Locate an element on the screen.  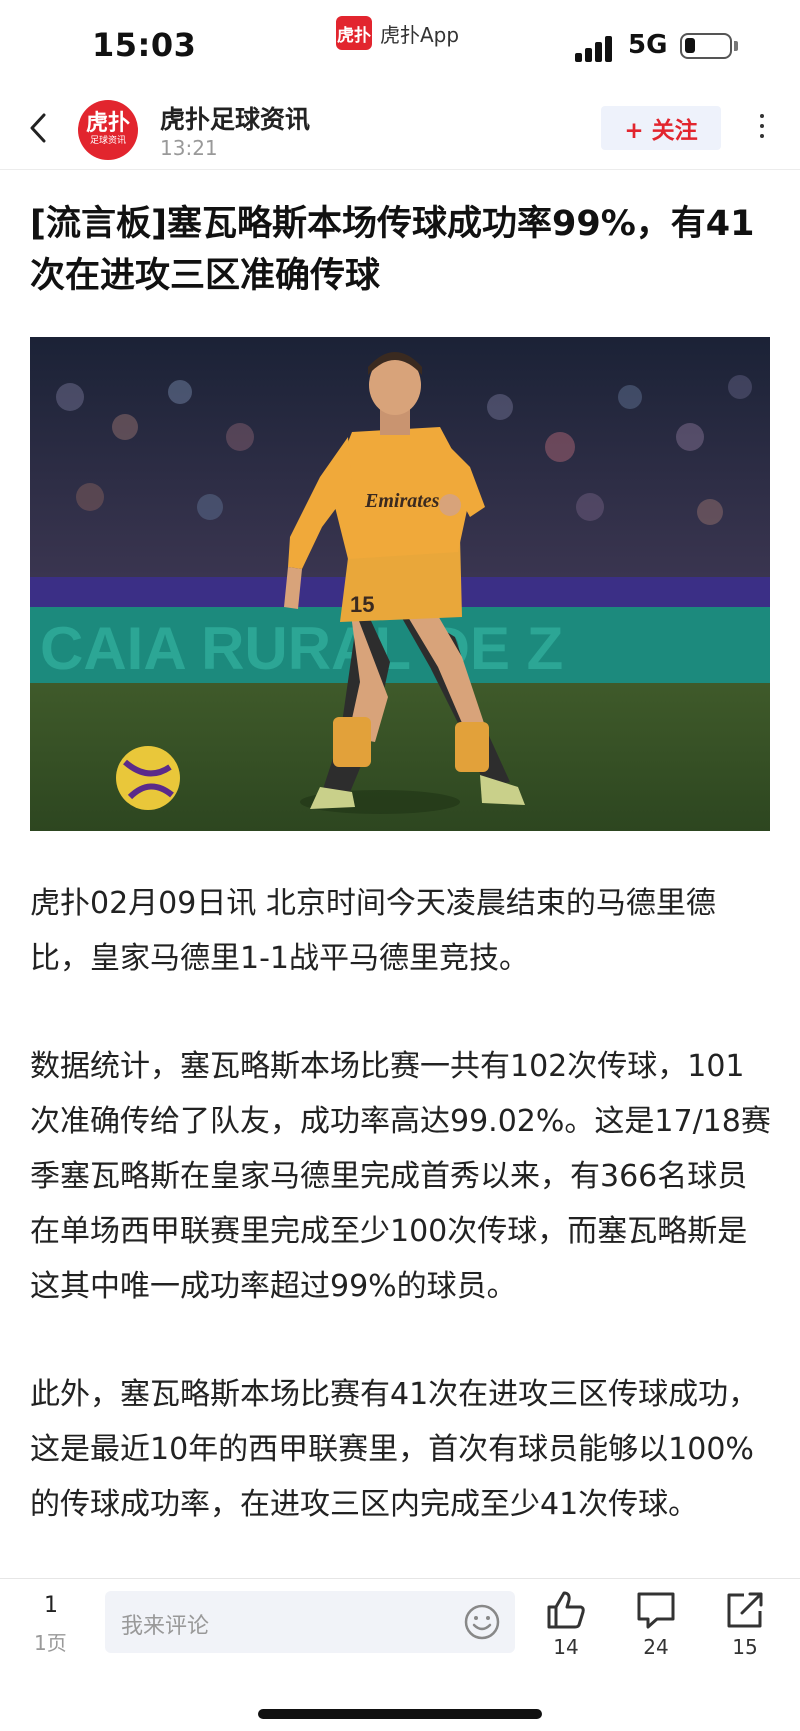
comment-placeholder: 我来评论 is located at coordinates (165, 1626).